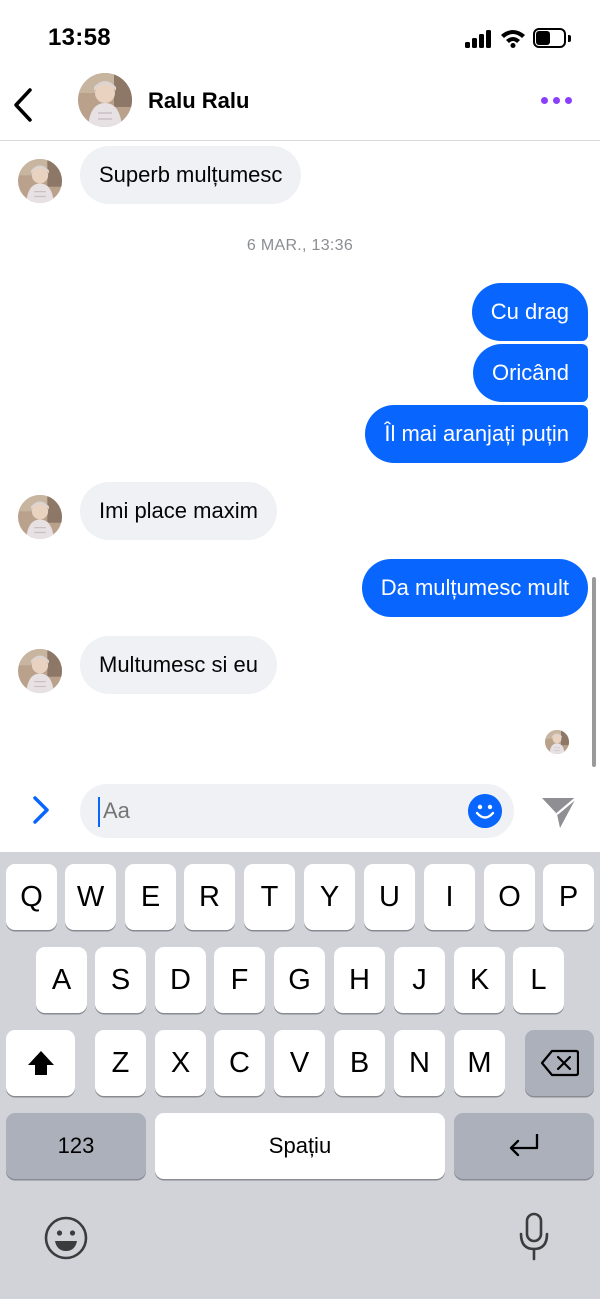  What do you see at coordinates (269, 897) in the screenshot?
I see `key-t: T` at bounding box center [269, 897].